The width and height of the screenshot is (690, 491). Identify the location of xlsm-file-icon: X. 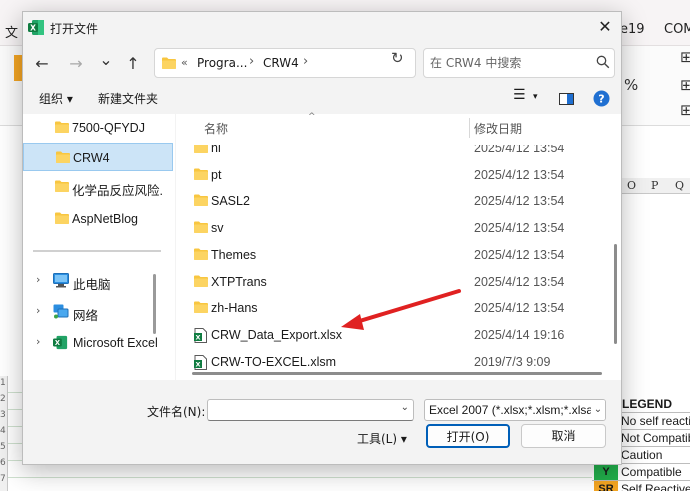
(200, 362).